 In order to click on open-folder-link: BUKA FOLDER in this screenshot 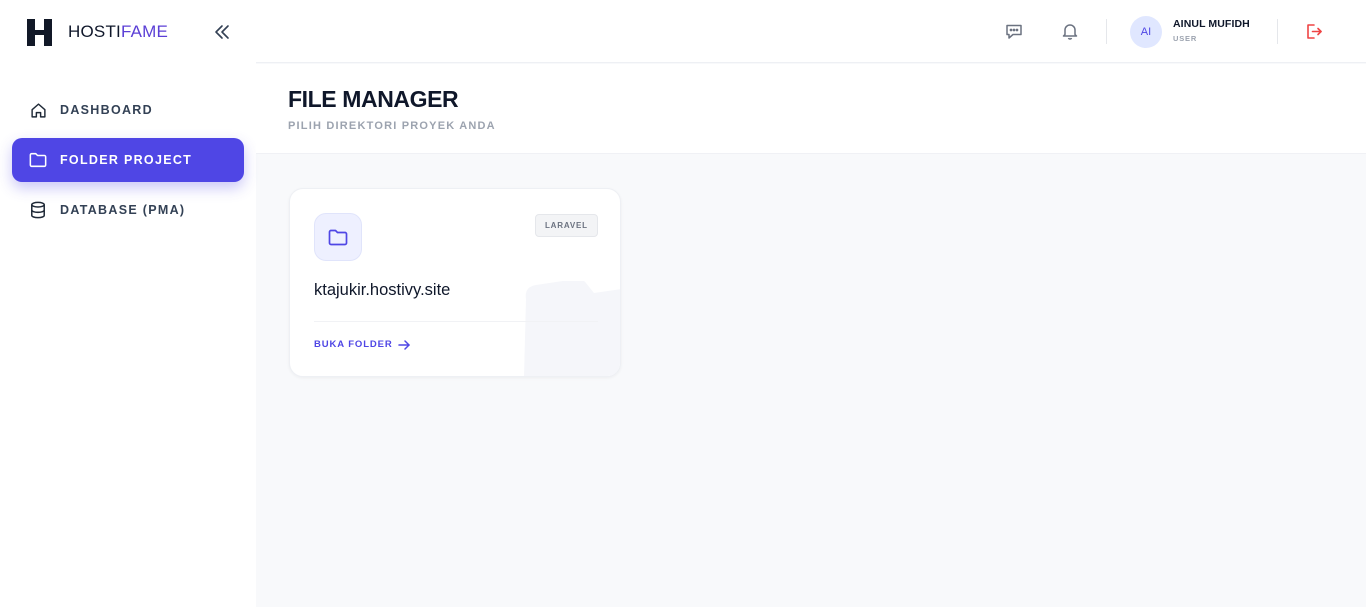, I will do `click(362, 344)`.